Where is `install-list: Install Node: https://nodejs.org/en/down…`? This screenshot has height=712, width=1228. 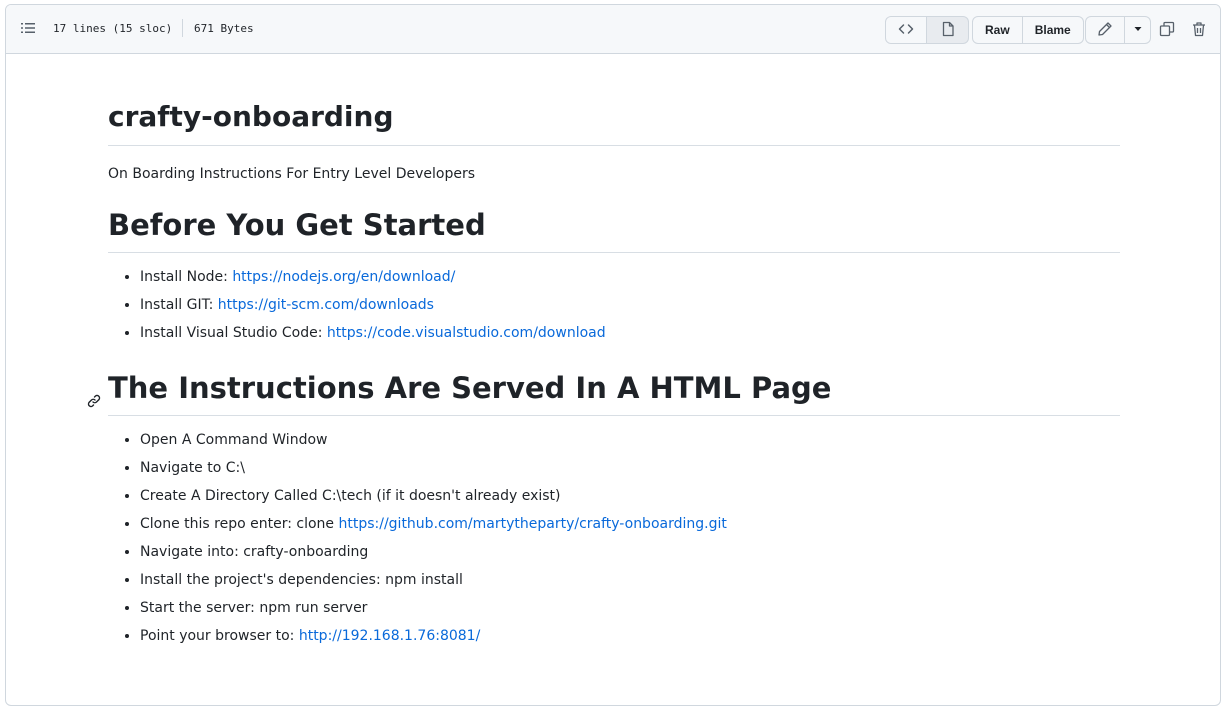 install-list: Install Node: https://nodejs.org/en/down… is located at coordinates (614, 305).